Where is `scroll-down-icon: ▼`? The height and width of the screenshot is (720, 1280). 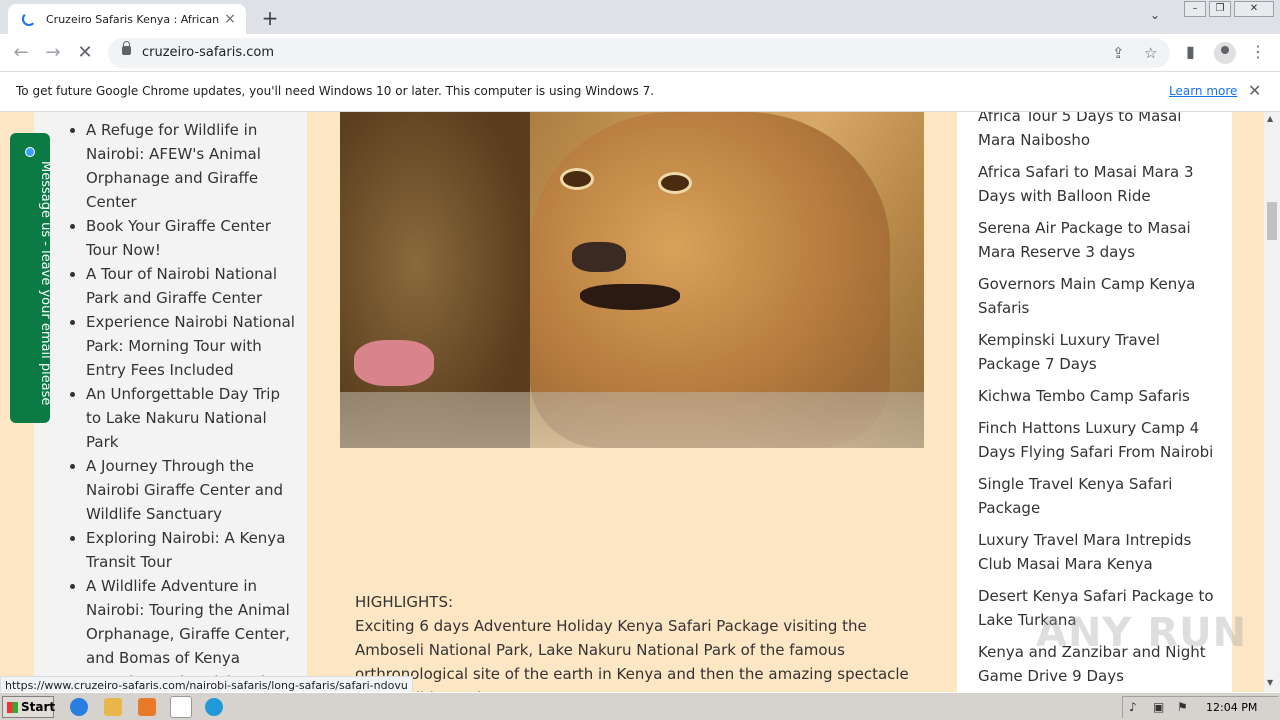
scroll-down-icon: ▼ is located at coordinates (1270, 682).